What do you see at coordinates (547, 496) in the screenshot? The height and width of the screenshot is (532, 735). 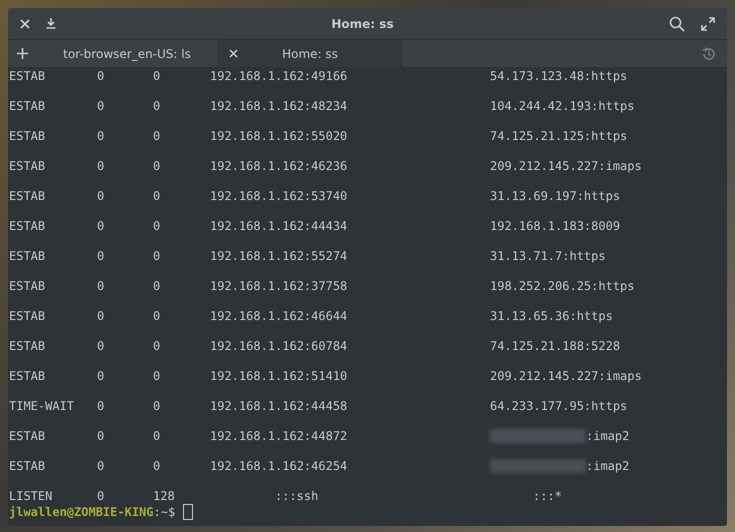 I see `peer-address: :::*` at bounding box center [547, 496].